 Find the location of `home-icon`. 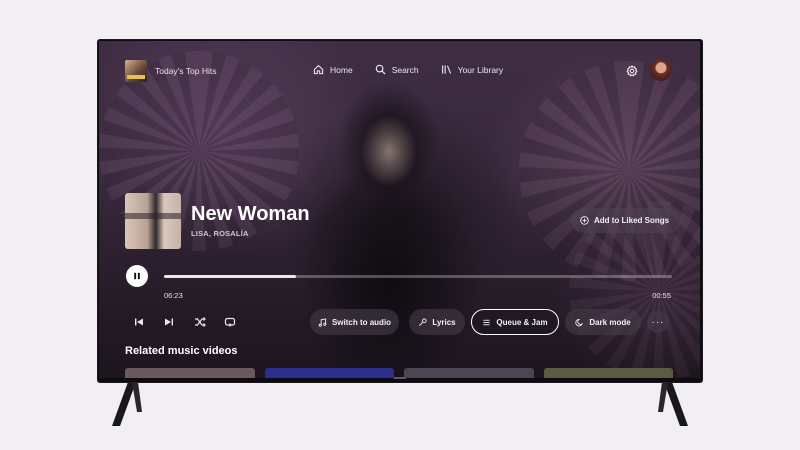

home-icon is located at coordinates (318, 69).